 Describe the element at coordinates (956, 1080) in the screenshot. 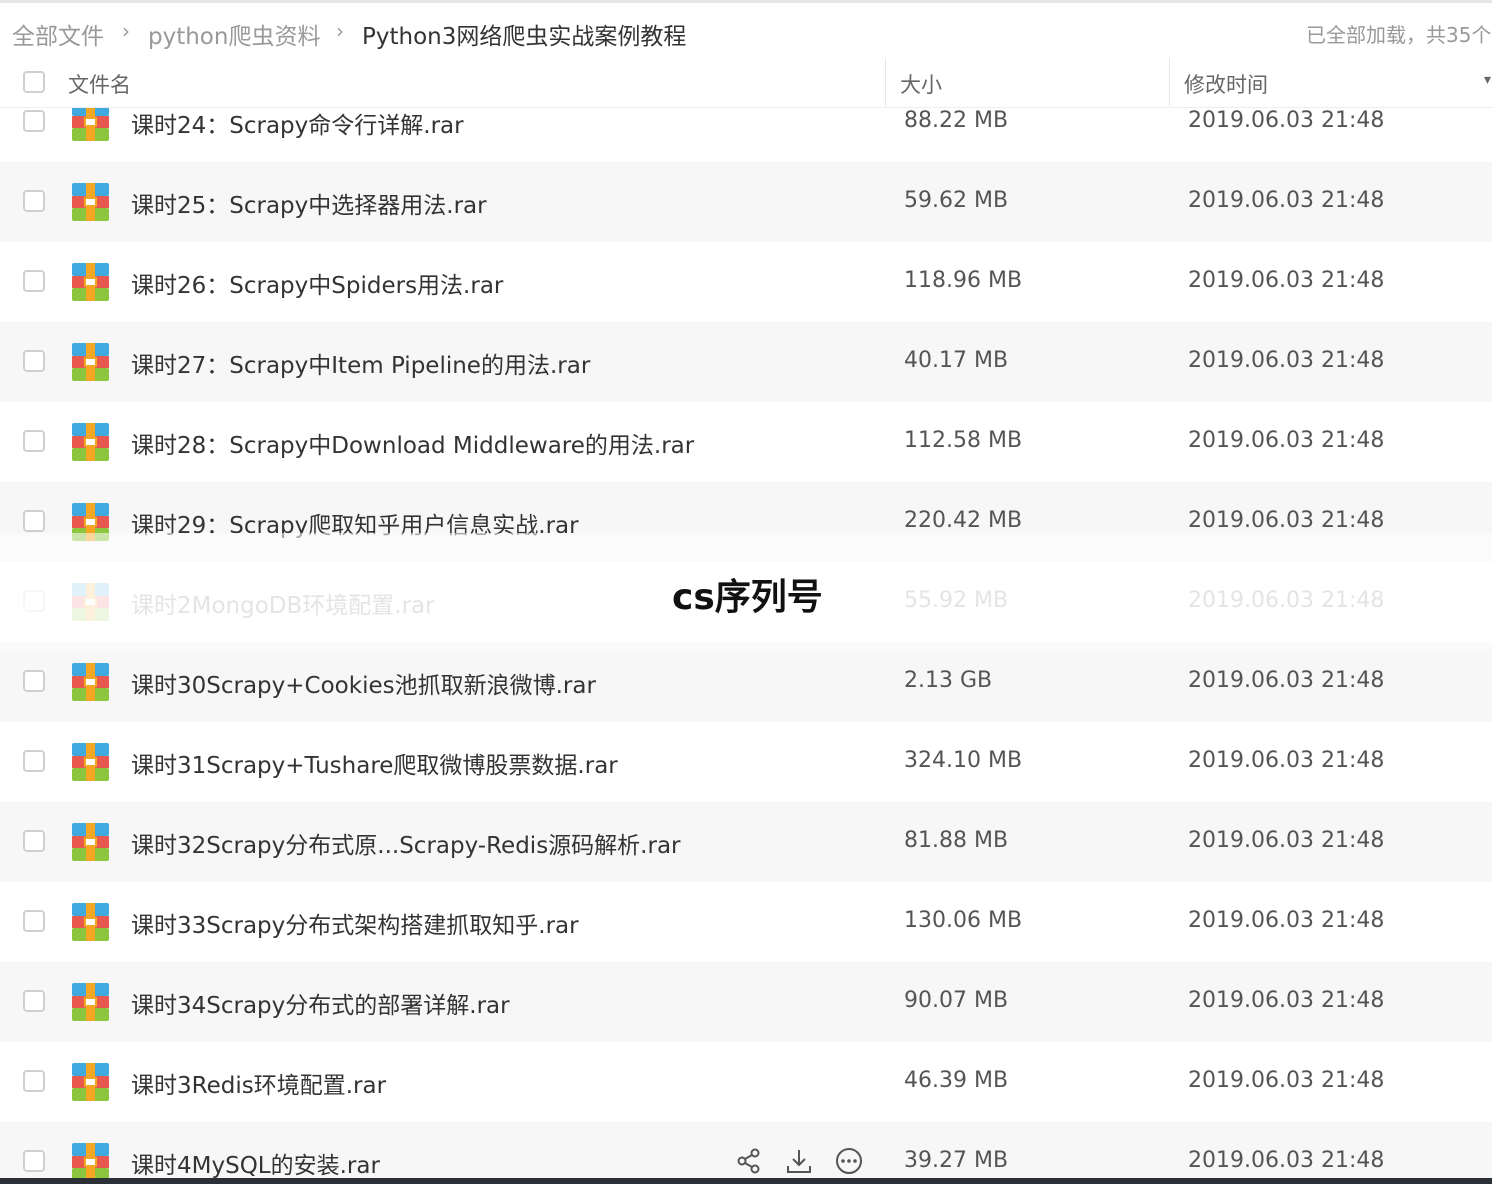

I see `file-size: 46.39 MB` at that location.